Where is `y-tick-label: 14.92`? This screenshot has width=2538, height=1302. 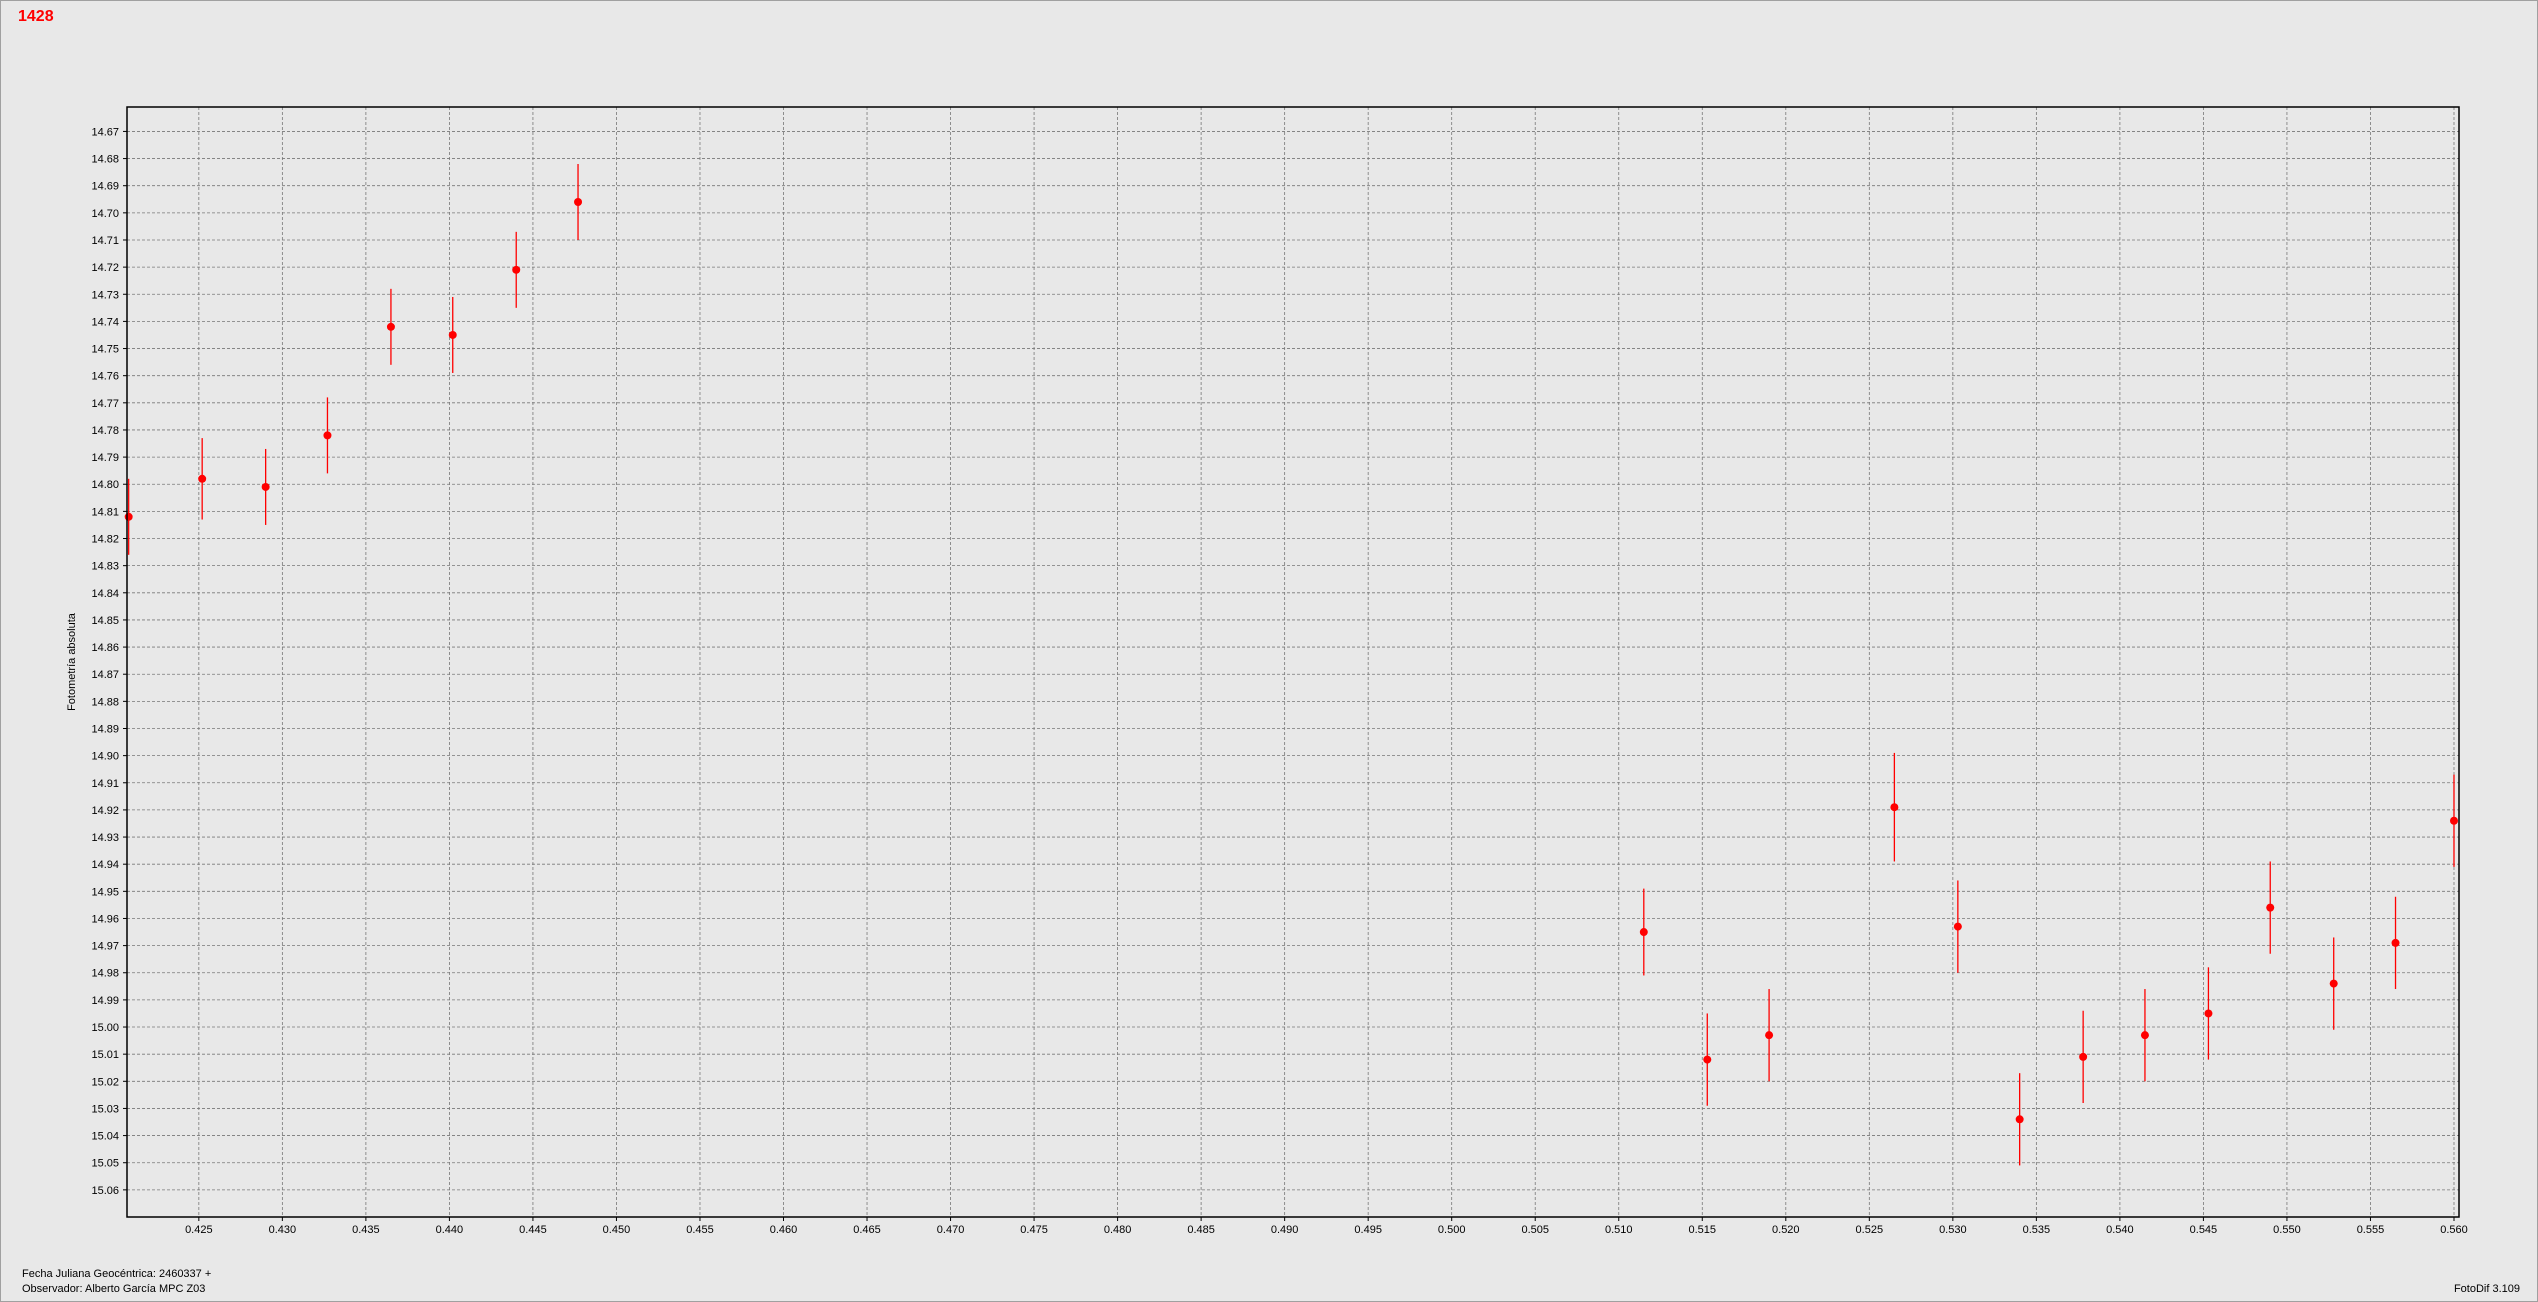 y-tick-label: 14.92 is located at coordinates (105, 811).